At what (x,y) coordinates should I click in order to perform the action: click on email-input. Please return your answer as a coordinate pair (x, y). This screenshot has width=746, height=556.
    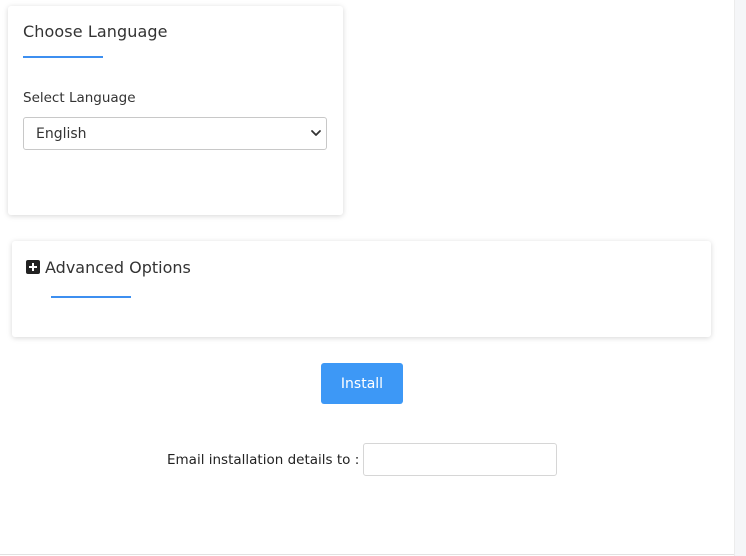
    Looking at the image, I should click on (460, 459).